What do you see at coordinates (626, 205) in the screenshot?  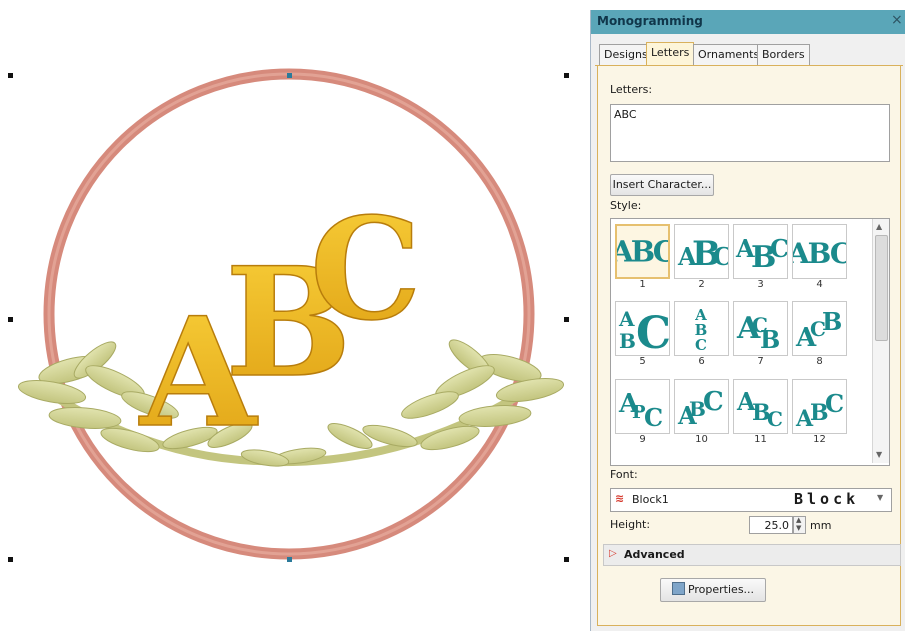 I see `style-label: Style:` at bounding box center [626, 205].